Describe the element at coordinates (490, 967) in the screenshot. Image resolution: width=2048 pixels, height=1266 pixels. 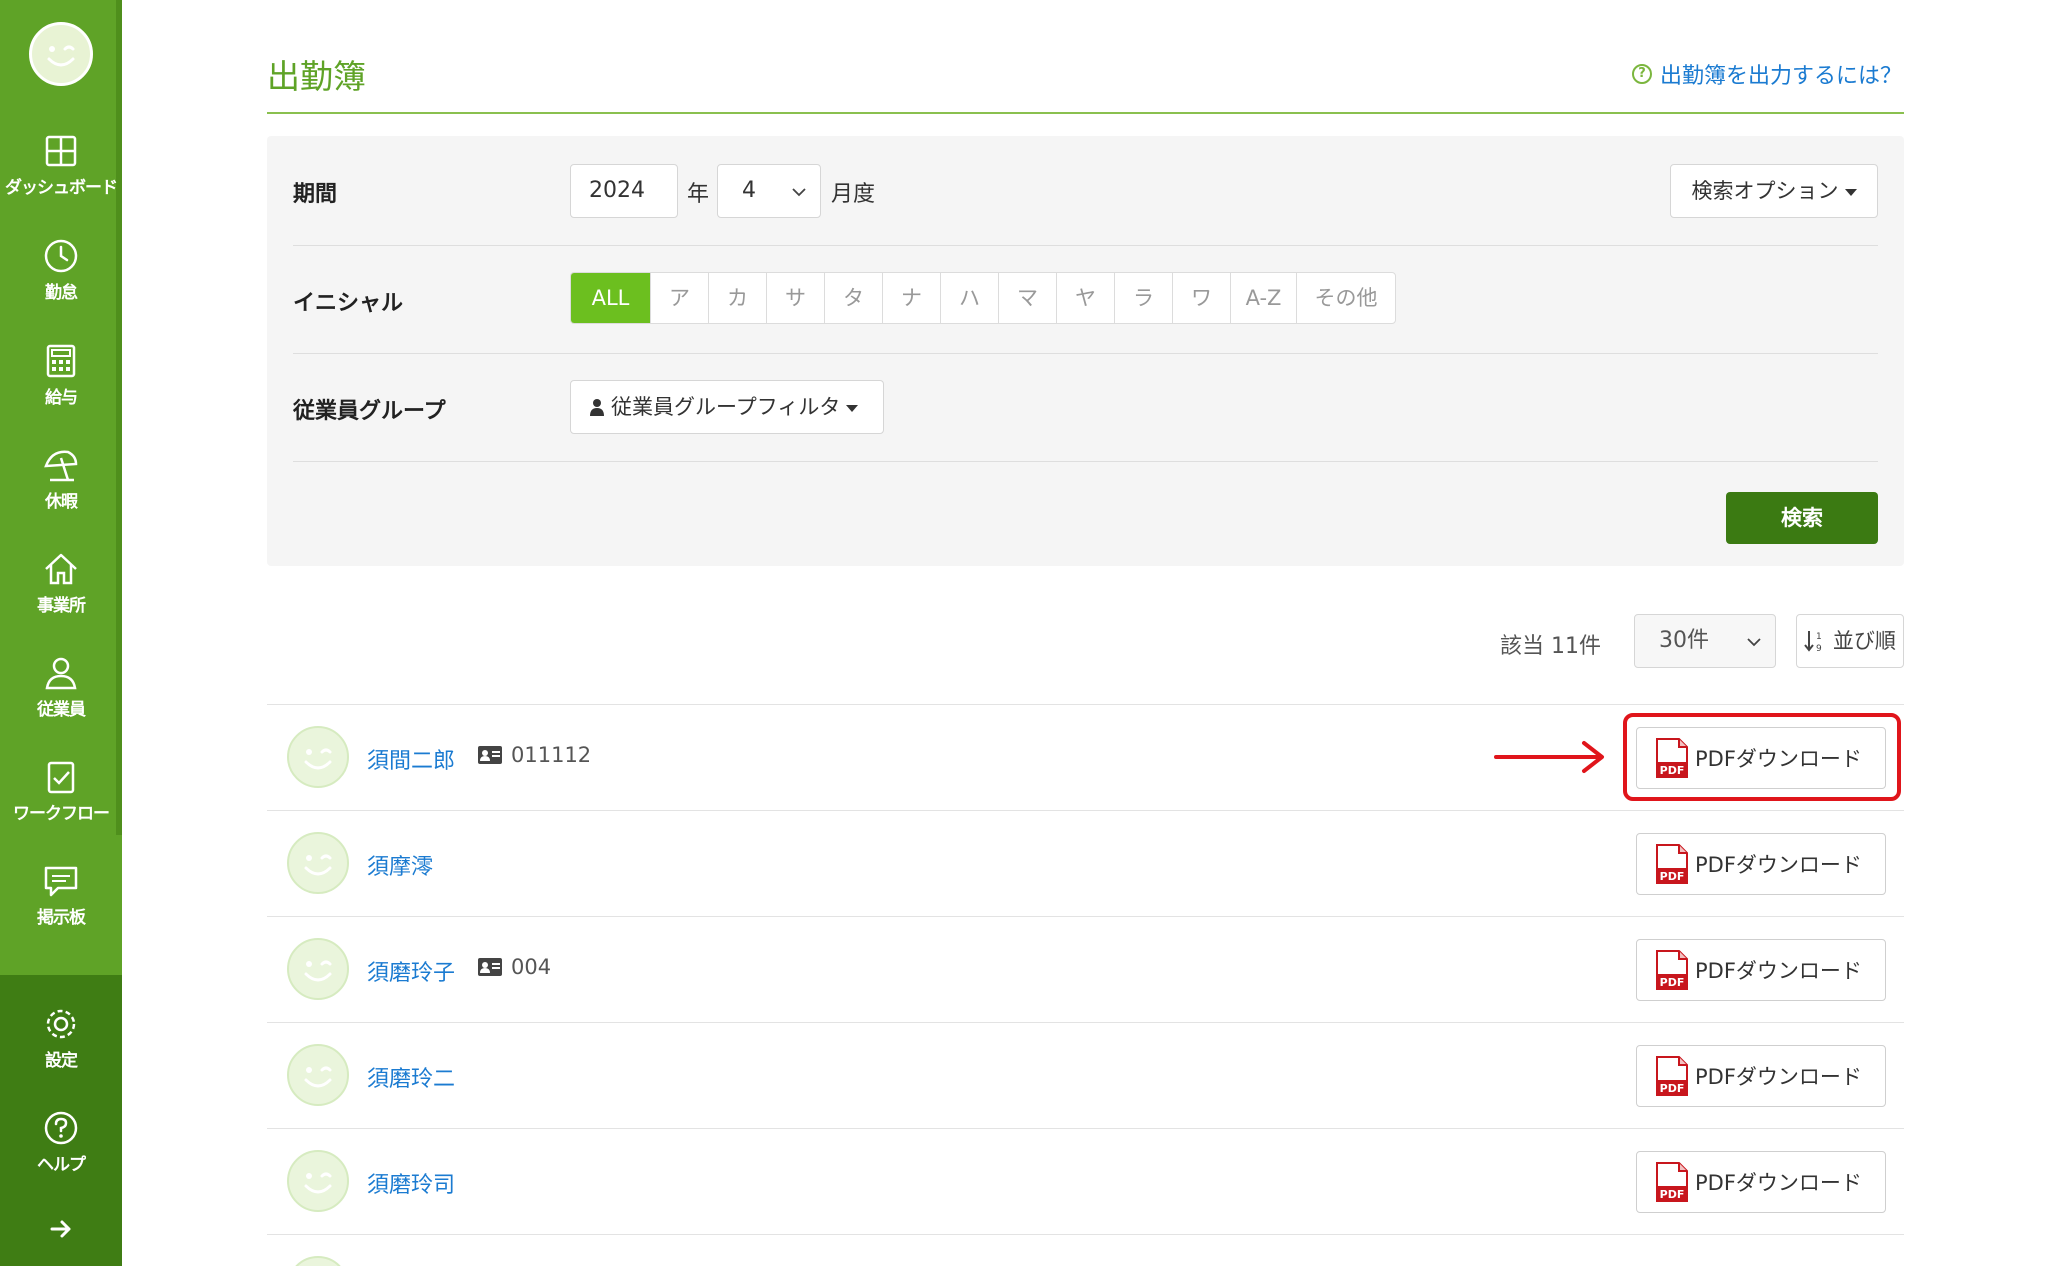
I see `id-card-icon` at that location.